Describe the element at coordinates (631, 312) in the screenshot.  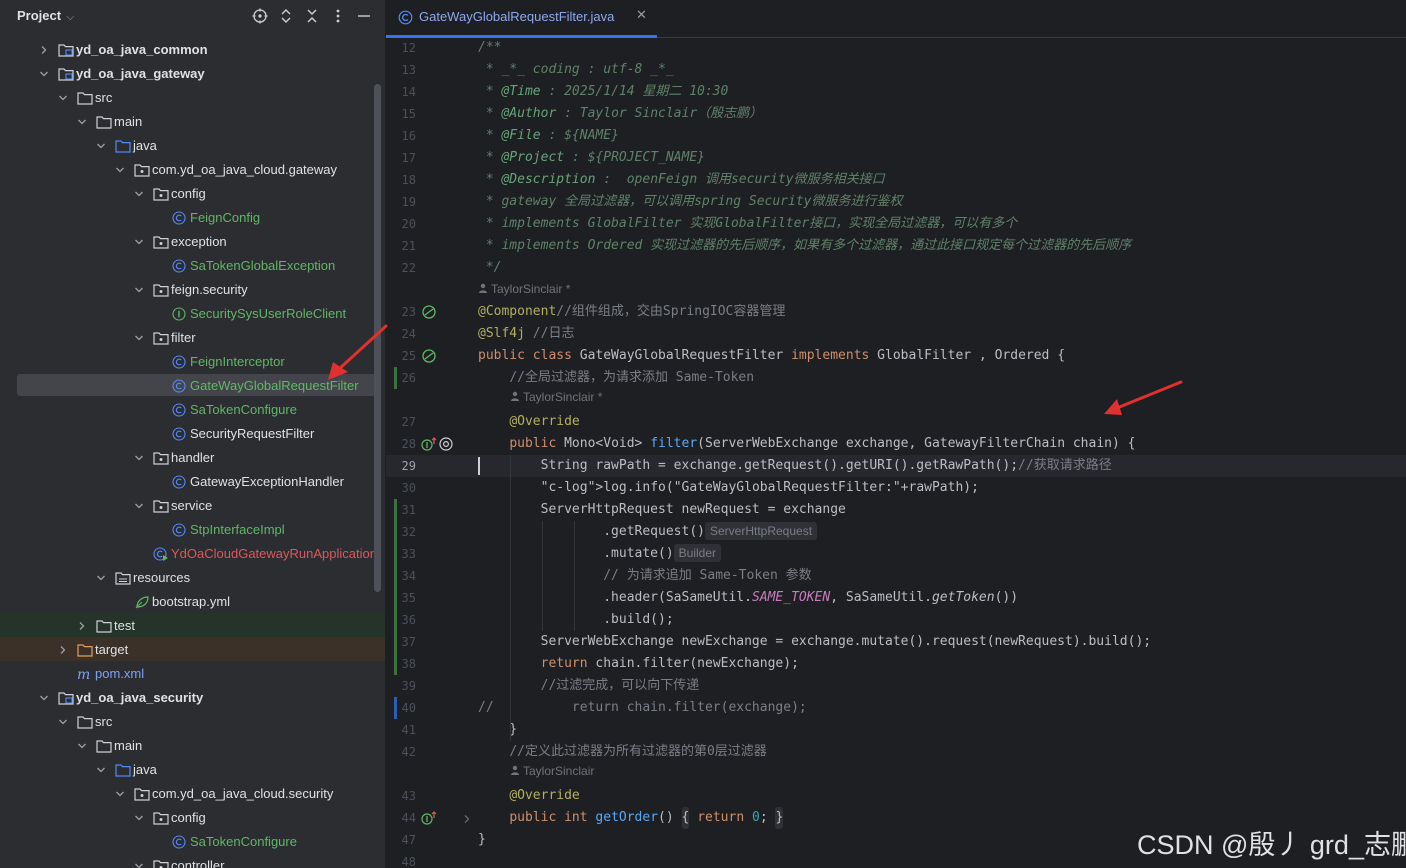
I see `code-line-23: @Component//组件组成，交由SpringIOC容器管理` at that location.